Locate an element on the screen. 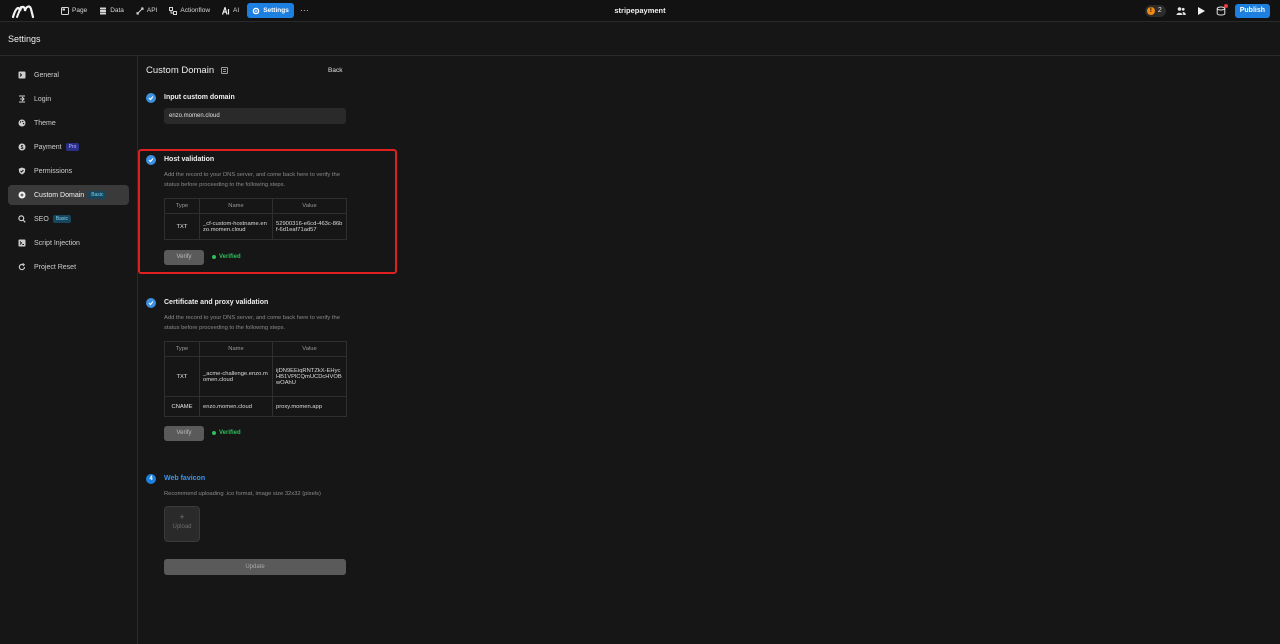 The image size is (1280, 644). sidebar-item-permissions: Permissions is located at coordinates (68, 171).